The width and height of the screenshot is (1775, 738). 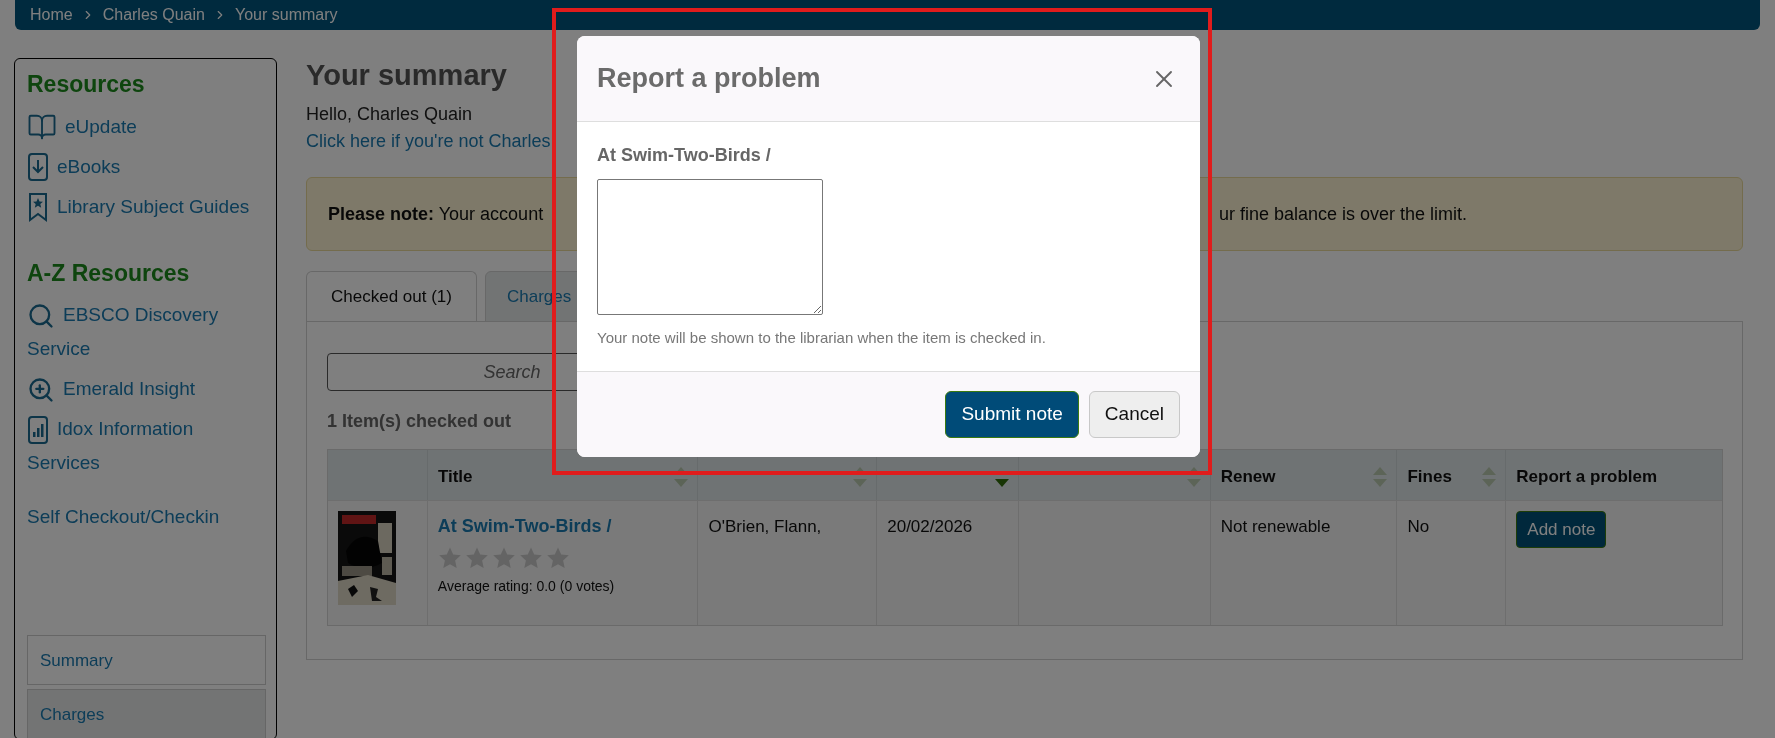 I want to click on title-link: At Swim-Two-Birds /, so click(x=567, y=526).